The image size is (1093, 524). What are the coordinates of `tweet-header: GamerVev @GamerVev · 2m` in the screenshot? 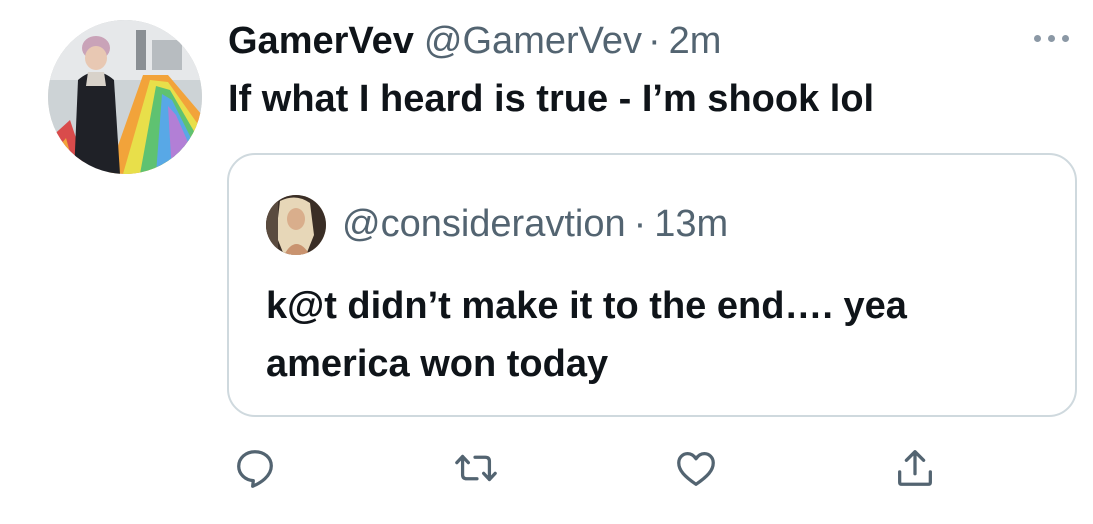 It's located at (474, 41).